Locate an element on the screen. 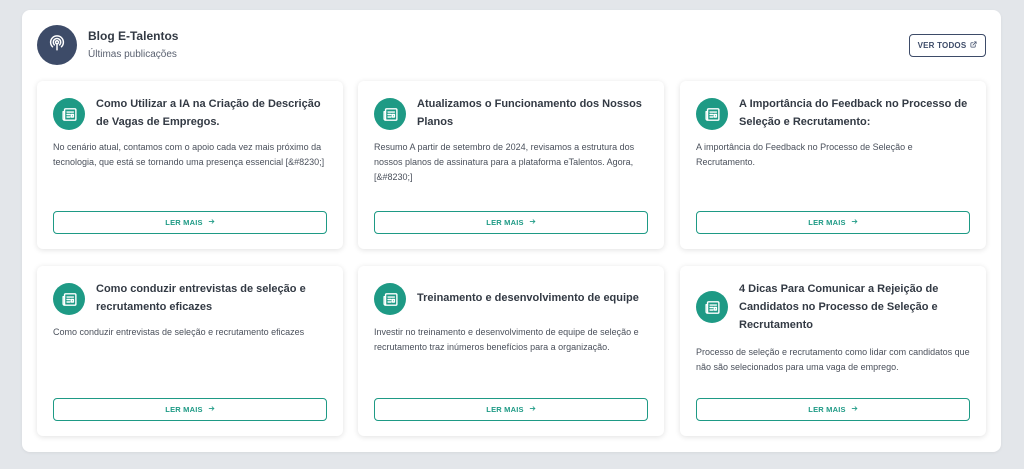 The height and width of the screenshot is (469, 1024). post-title: Treinamento e desenvolvimento de equipe is located at coordinates (531, 298).